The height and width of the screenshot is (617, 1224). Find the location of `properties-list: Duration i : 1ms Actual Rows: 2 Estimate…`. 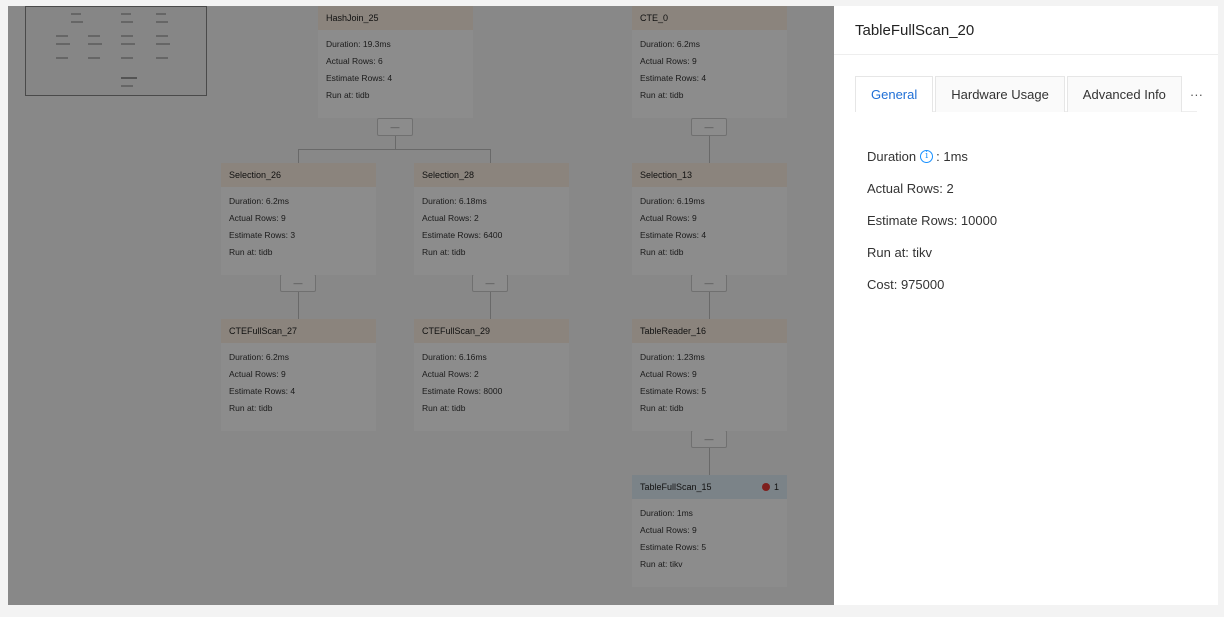

properties-list: Duration i : 1ms Actual Rows: 2 Estimate… is located at coordinates (932, 220).